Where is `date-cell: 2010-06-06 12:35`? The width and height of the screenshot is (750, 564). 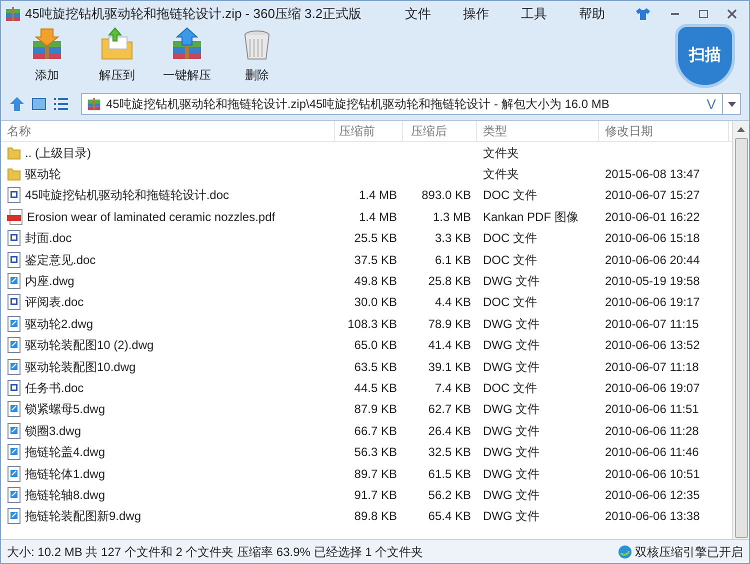
date-cell: 2010-06-06 12:35 is located at coordinates (652, 495).